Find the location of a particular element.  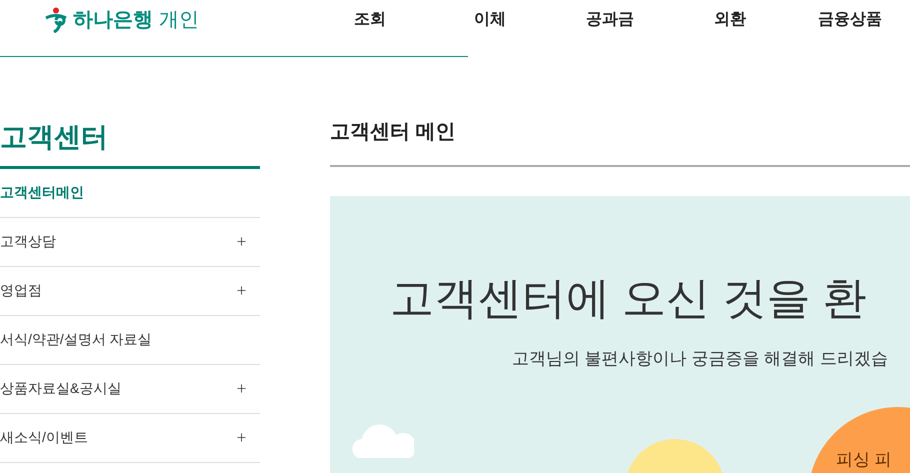

section-label: 개인 is located at coordinates (179, 20).